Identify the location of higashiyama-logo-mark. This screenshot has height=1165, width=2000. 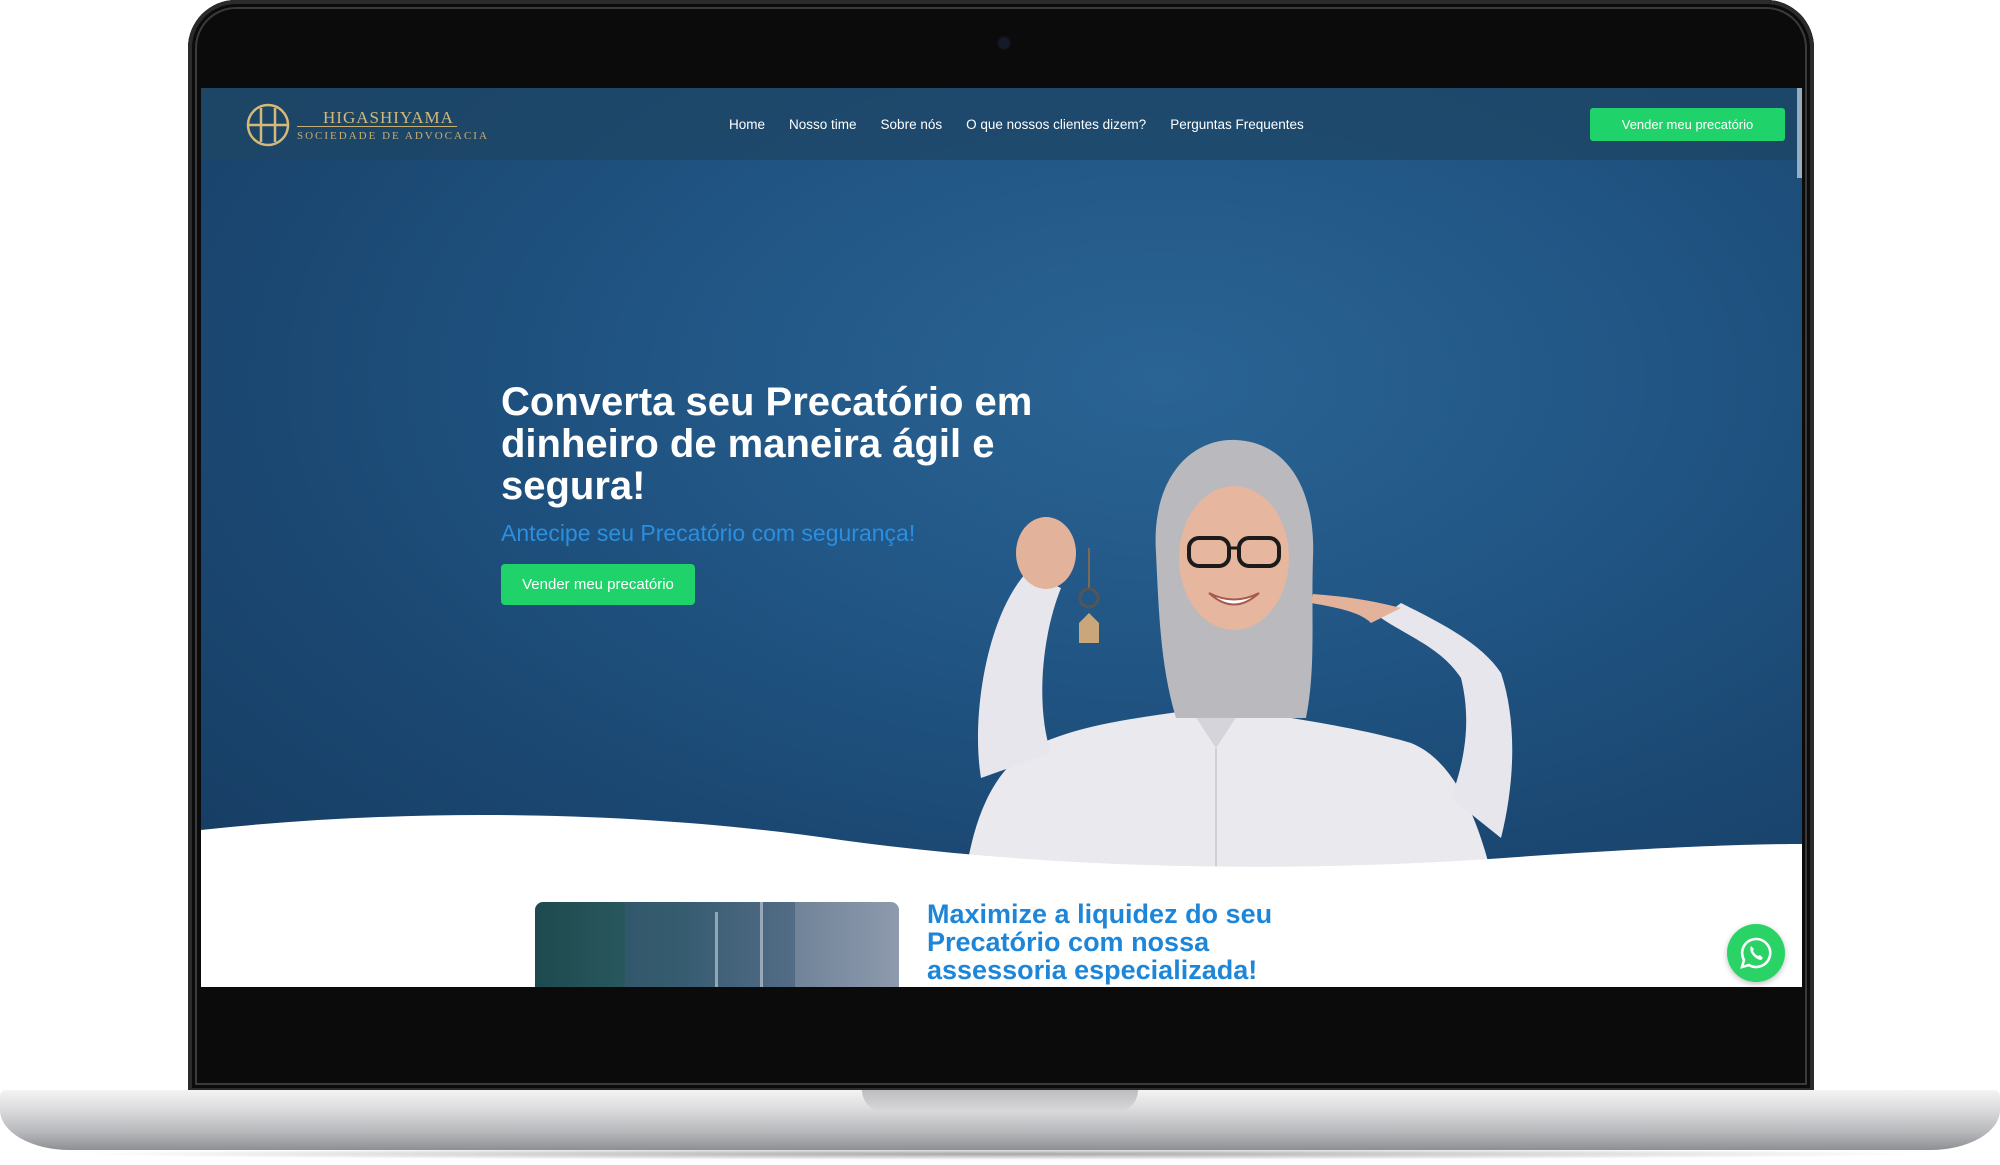
(268, 125).